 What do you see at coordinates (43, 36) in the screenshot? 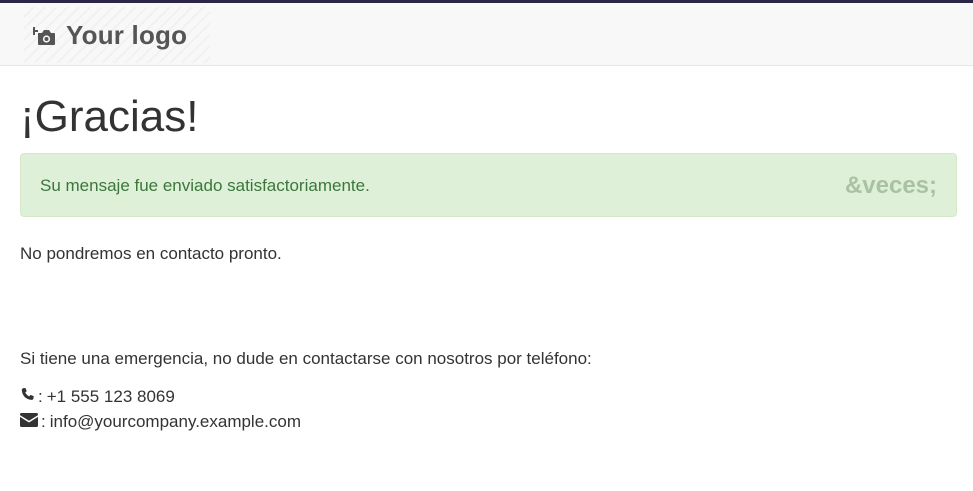
I see `camera-plus-icon` at bounding box center [43, 36].